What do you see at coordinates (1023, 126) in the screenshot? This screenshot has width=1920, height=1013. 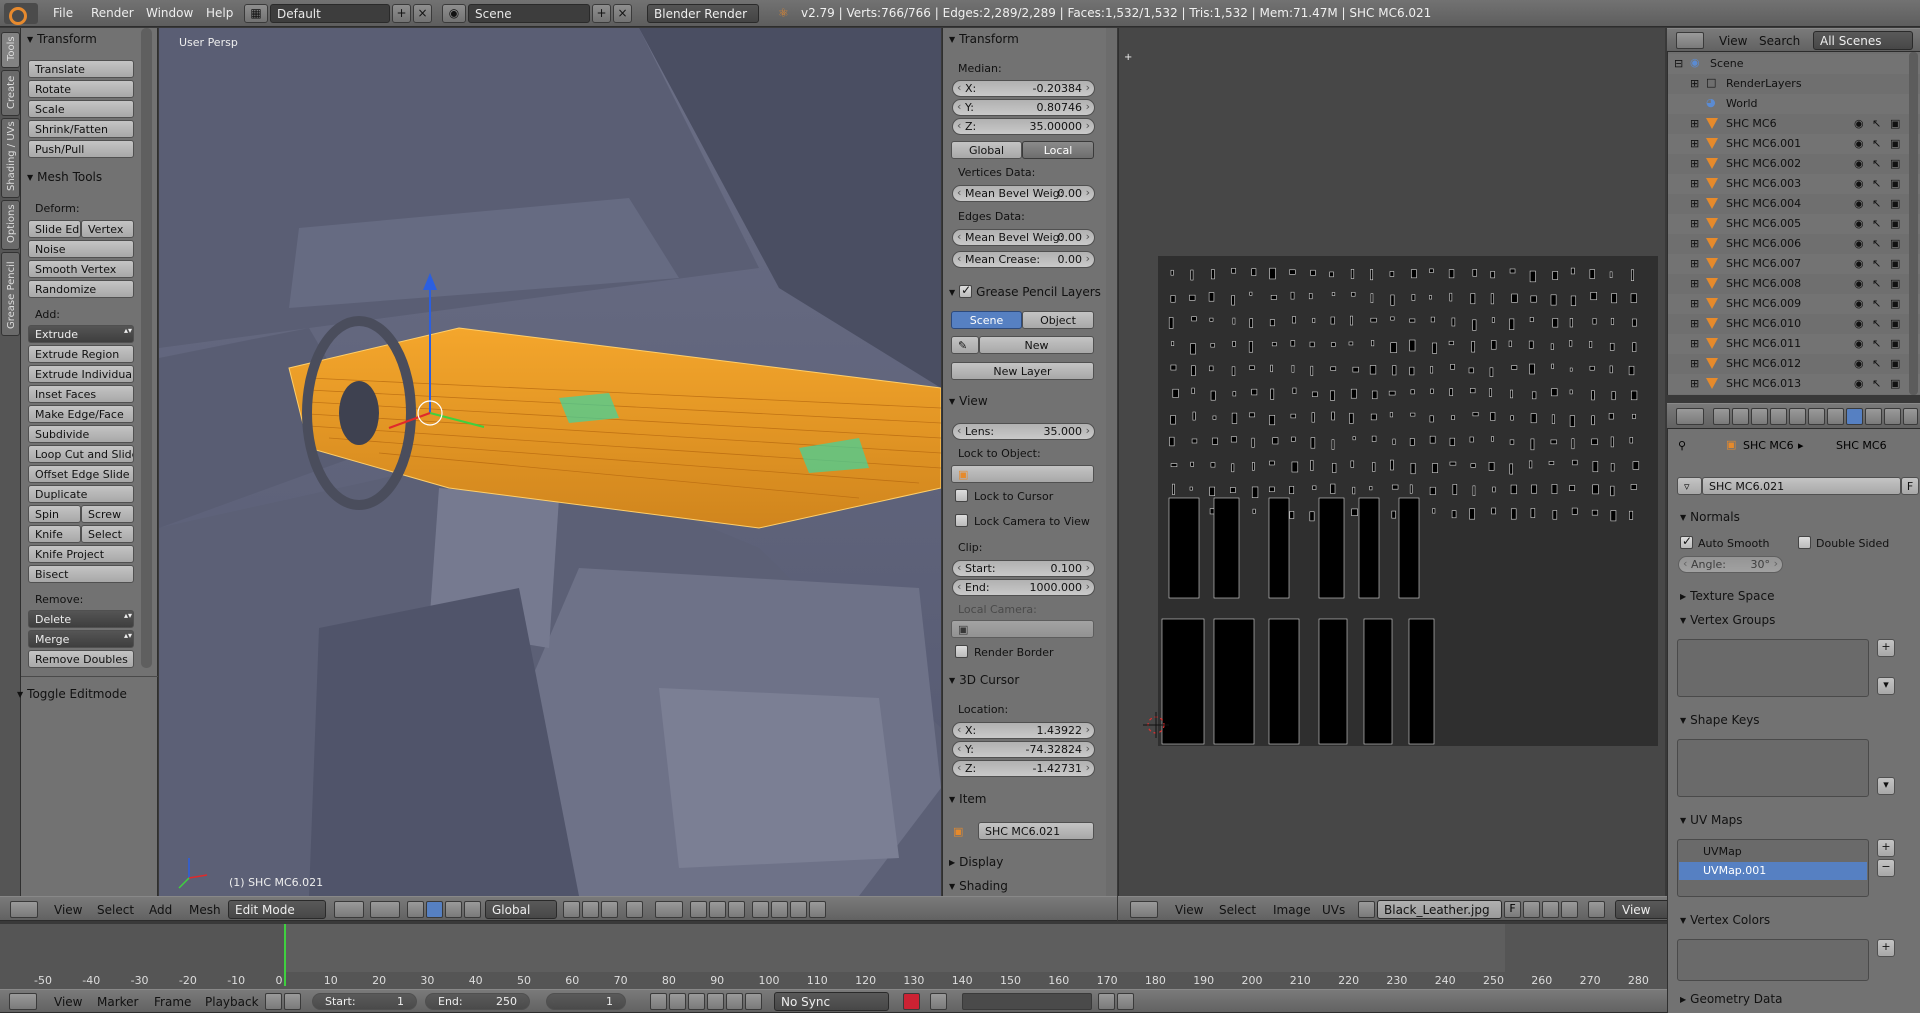 I see `median-z-field: Z:35.00000` at bounding box center [1023, 126].